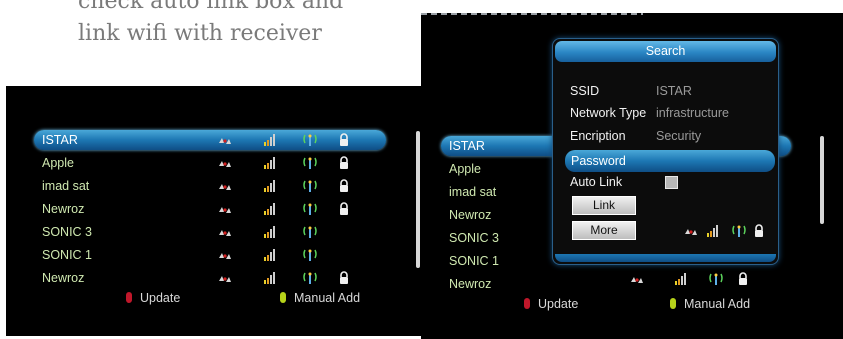  Describe the element at coordinates (665, 258) in the screenshot. I see `dialog-bottom-bar` at that location.